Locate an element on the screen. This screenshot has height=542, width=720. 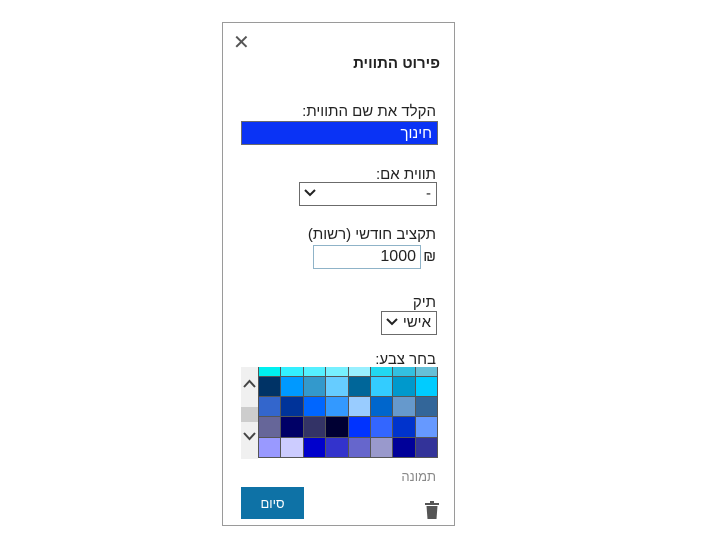
currency-symbol: ₪ is located at coordinates (429, 256).